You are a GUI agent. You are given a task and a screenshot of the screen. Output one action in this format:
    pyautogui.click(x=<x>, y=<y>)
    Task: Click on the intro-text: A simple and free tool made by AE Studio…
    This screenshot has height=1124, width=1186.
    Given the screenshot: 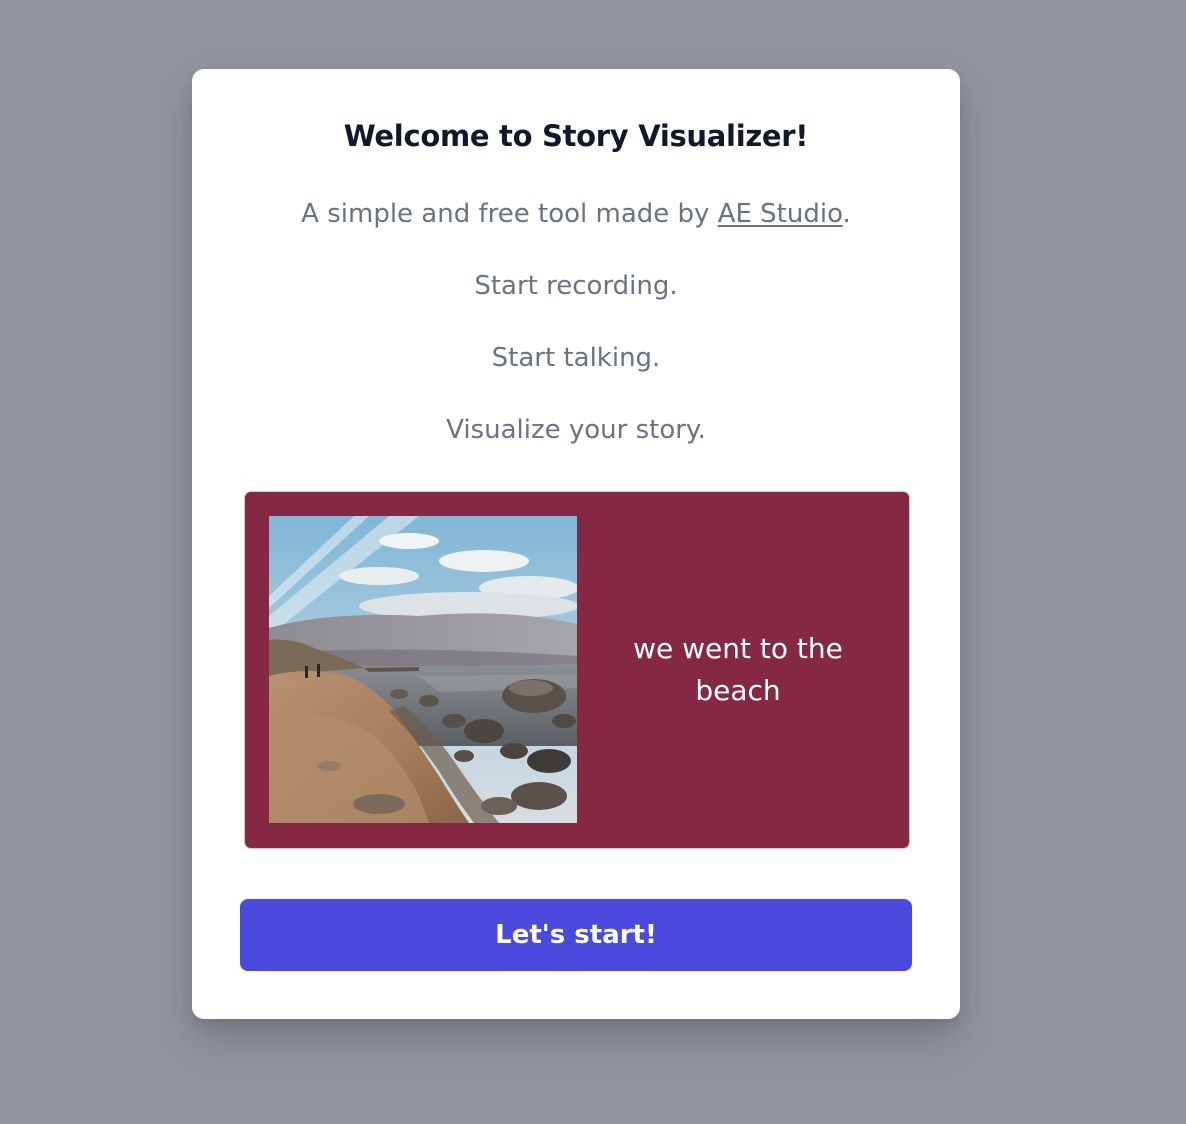 What is the action you would take?
    pyautogui.click(x=576, y=214)
    